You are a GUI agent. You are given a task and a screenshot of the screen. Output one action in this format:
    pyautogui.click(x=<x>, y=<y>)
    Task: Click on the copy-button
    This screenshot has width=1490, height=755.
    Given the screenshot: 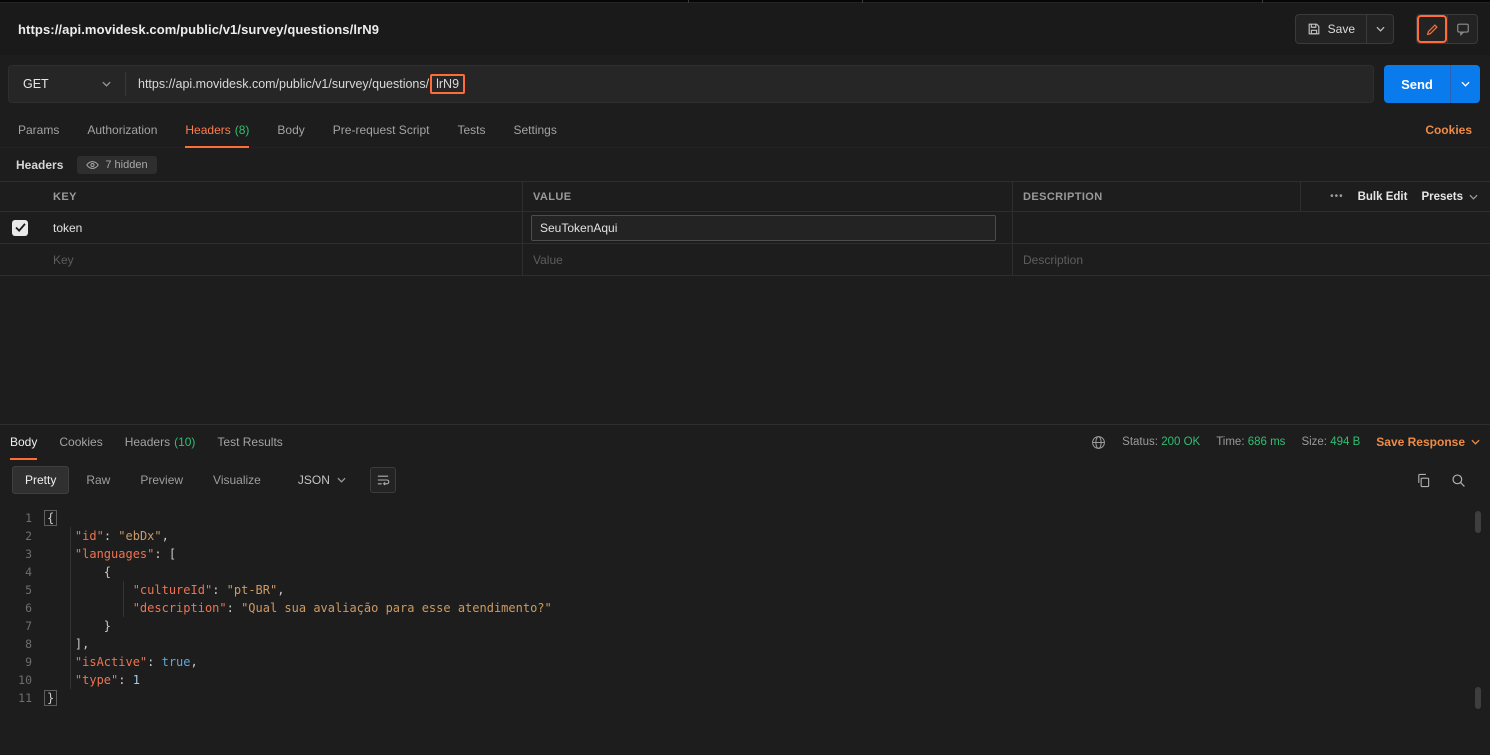 What is the action you would take?
    pyautogui.click(x=1423, y=480)
    